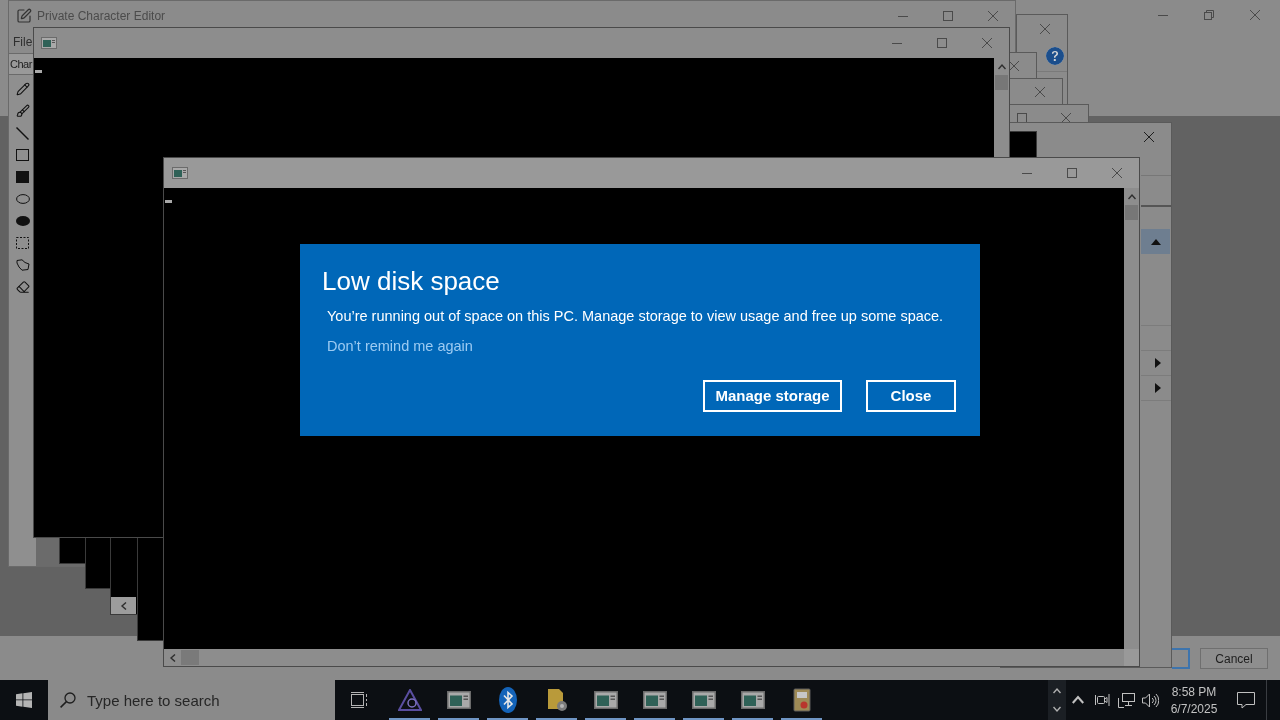 This screenshot has width=1280, height=720. What do you see at coordinates (1126, 700) in the screenshot?
I see `network-icon` at bounding box center [1126, 700].